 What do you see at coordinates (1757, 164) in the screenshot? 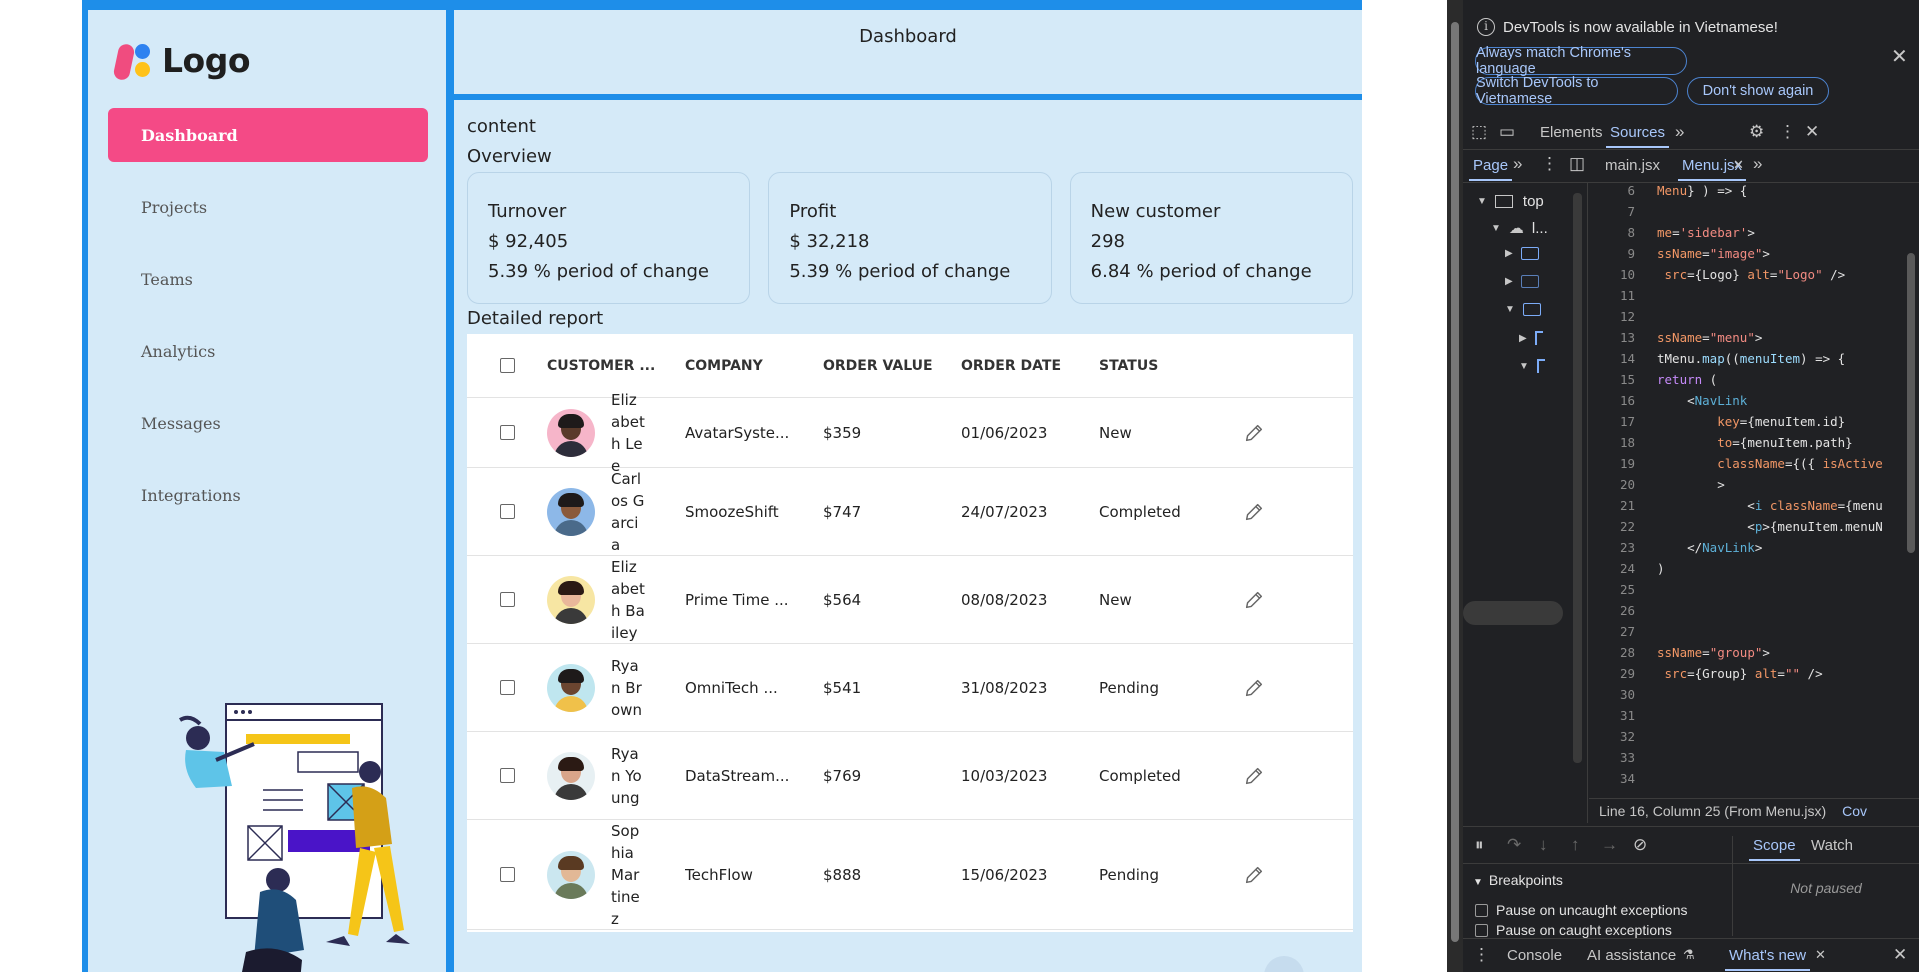
I see `more-files-icon: »` at bounding box center [1757, 164].